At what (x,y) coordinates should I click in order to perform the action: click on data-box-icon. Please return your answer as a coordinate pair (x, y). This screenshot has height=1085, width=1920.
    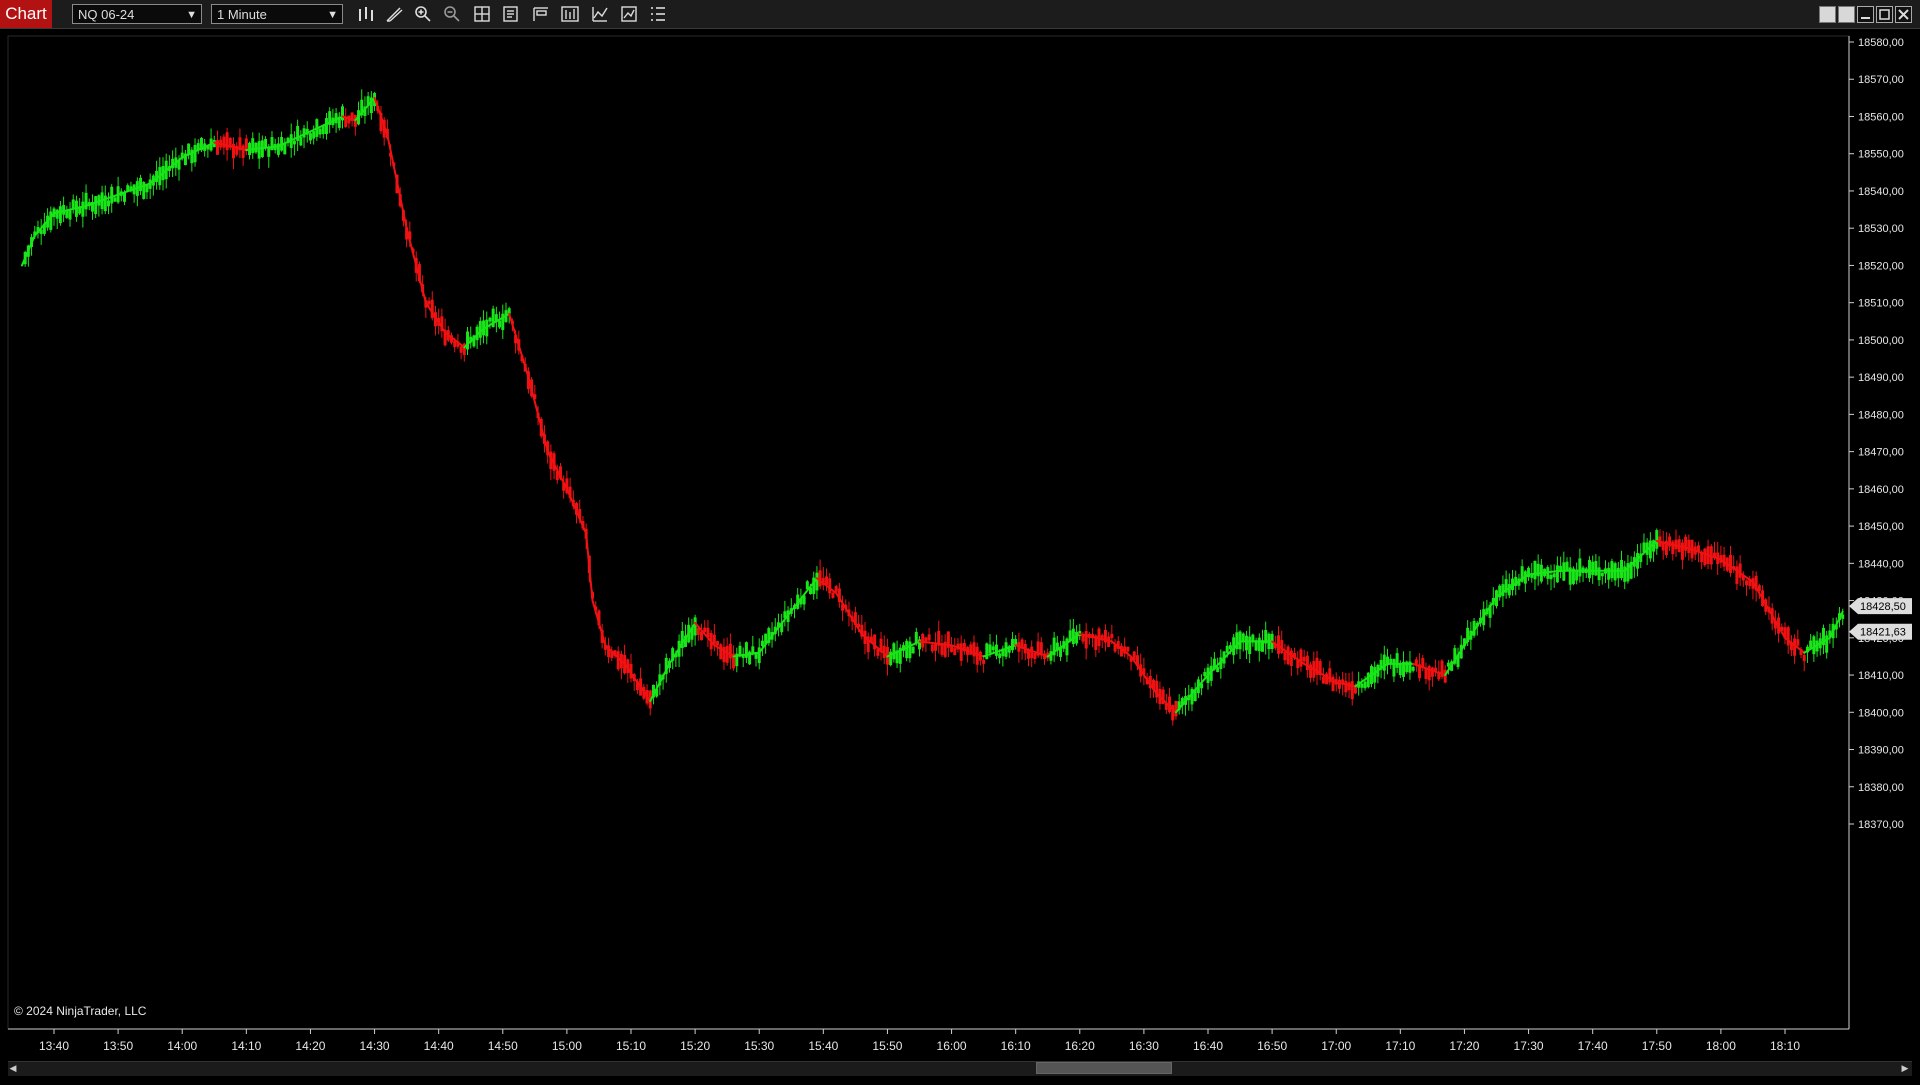
    Looking at the image, I should click on (511, 14).